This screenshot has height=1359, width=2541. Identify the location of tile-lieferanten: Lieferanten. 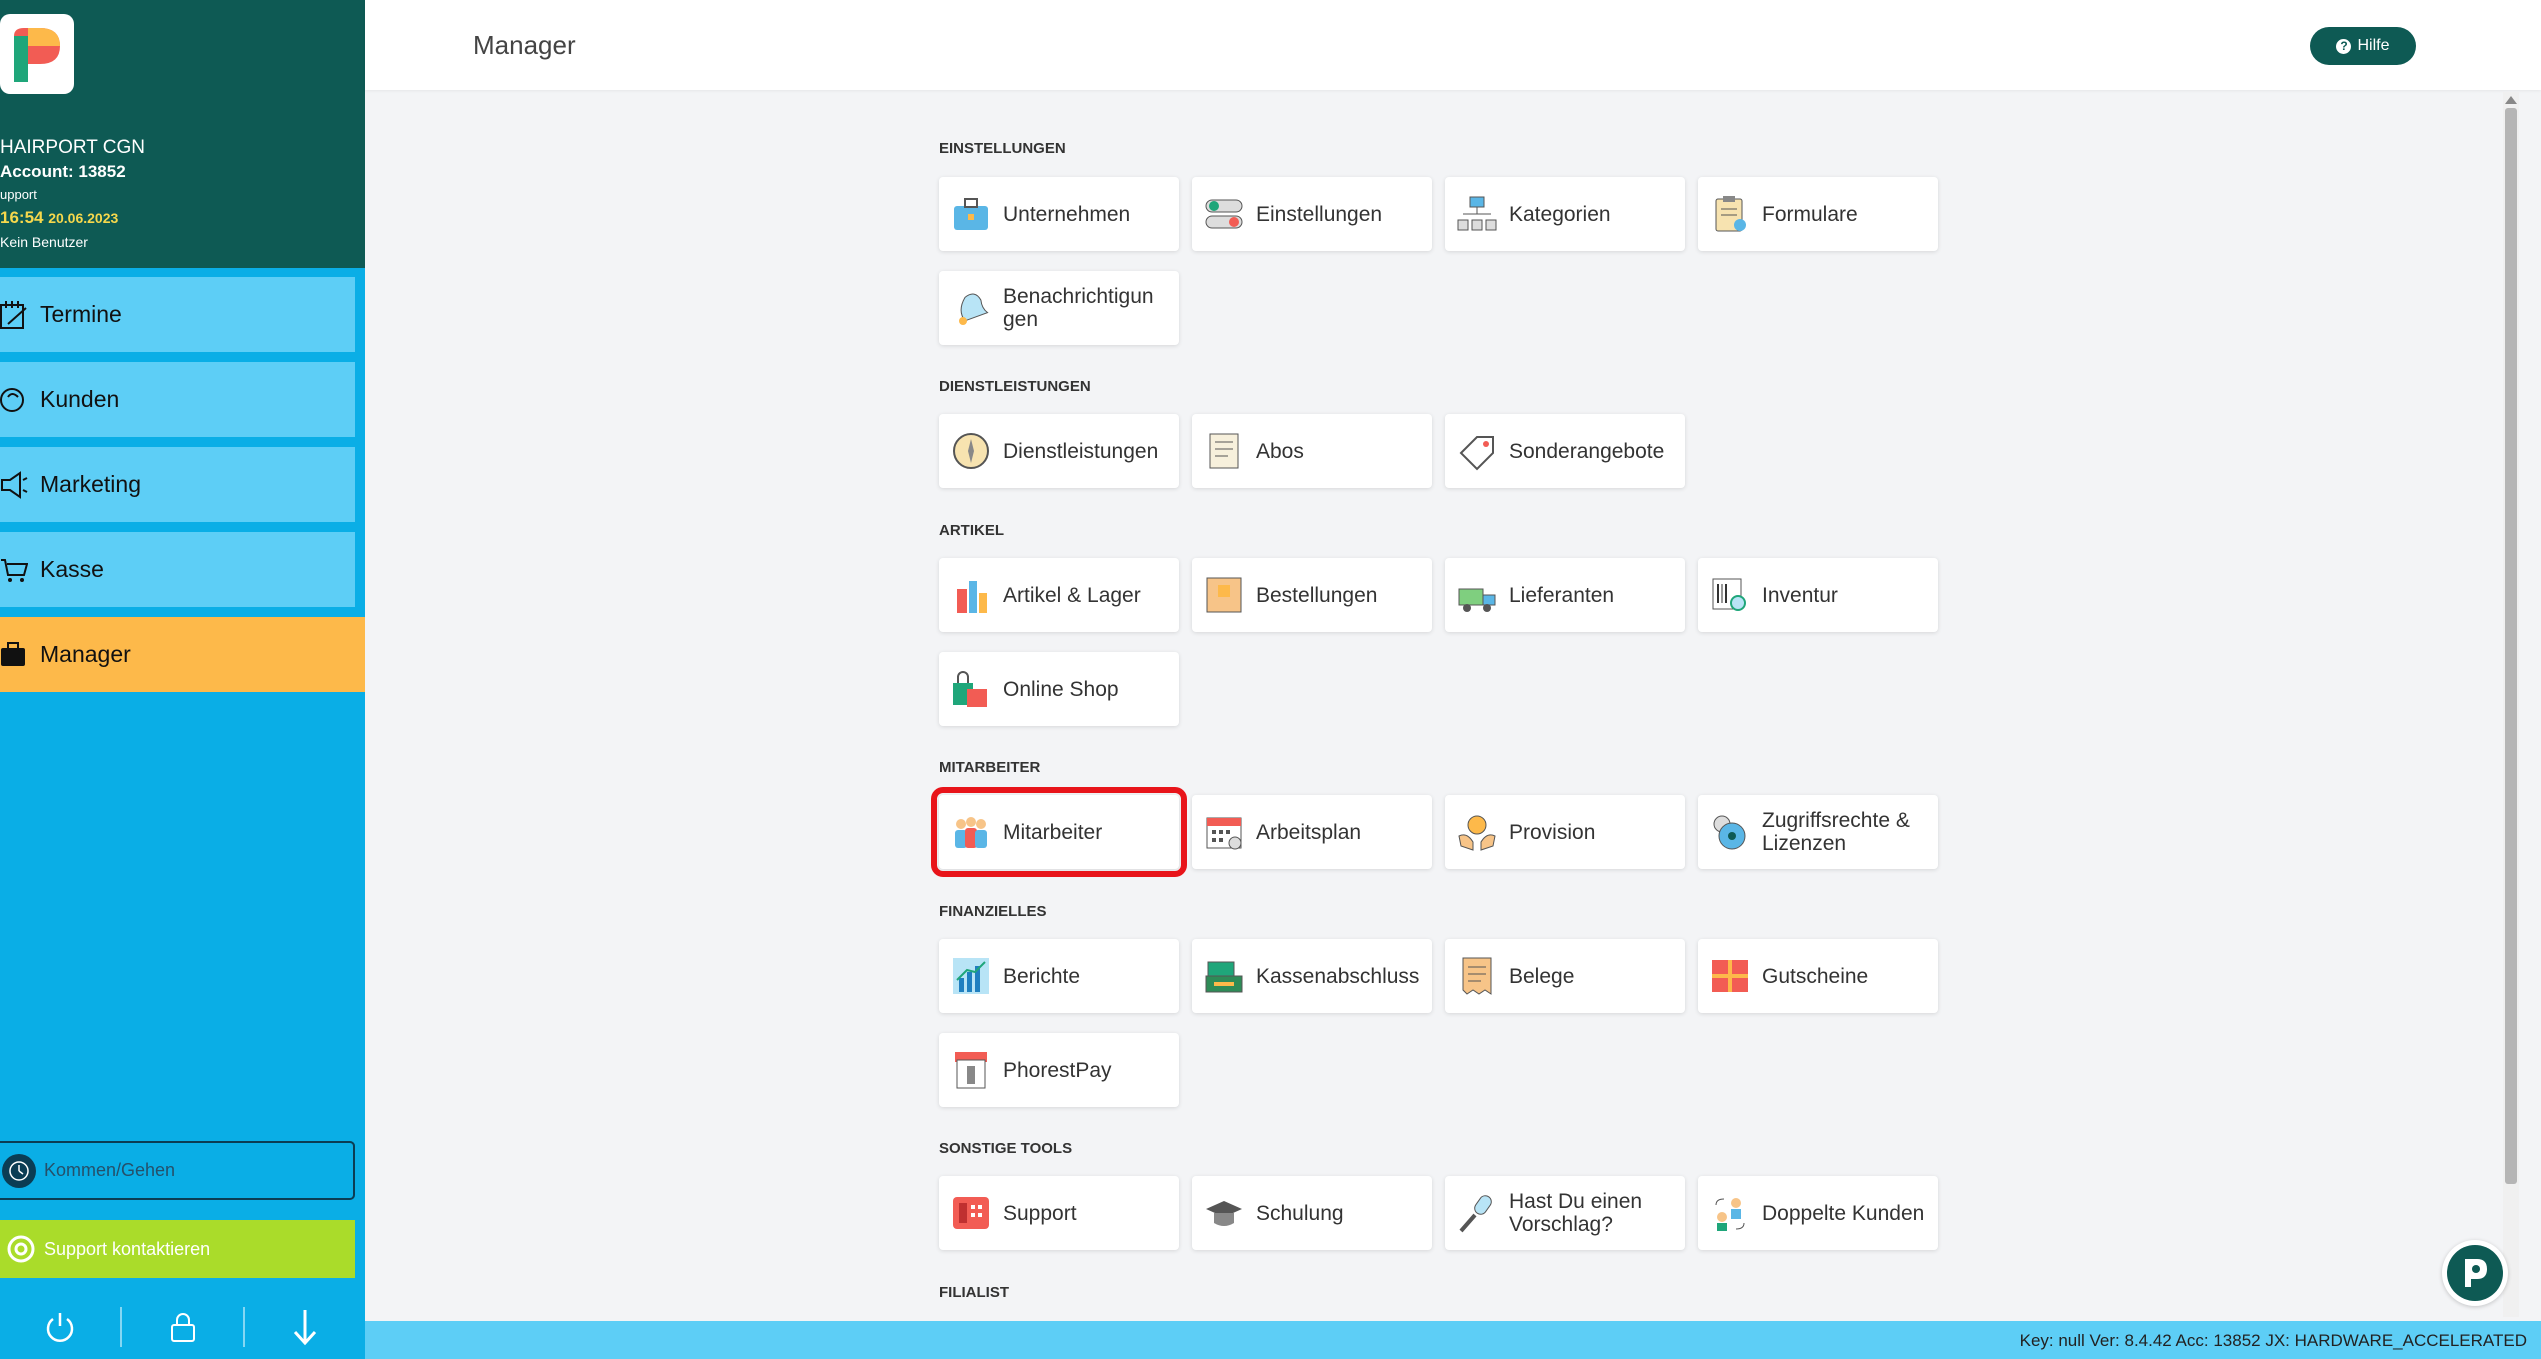
(1565, 595).